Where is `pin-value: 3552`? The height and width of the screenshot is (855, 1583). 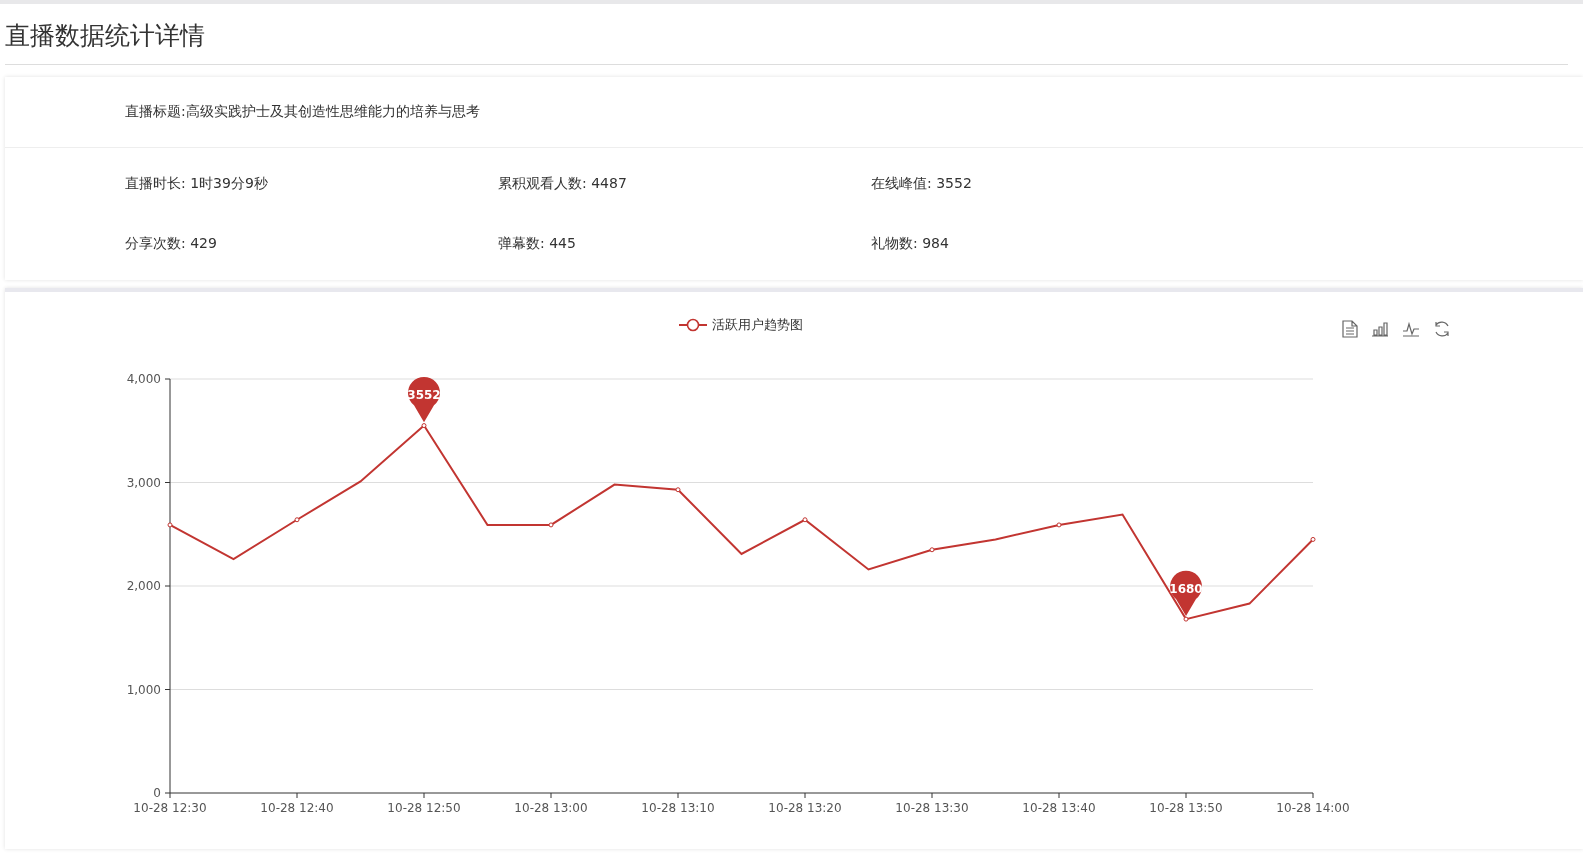 pin-value: 3552 is located at coordinates (424, 395).